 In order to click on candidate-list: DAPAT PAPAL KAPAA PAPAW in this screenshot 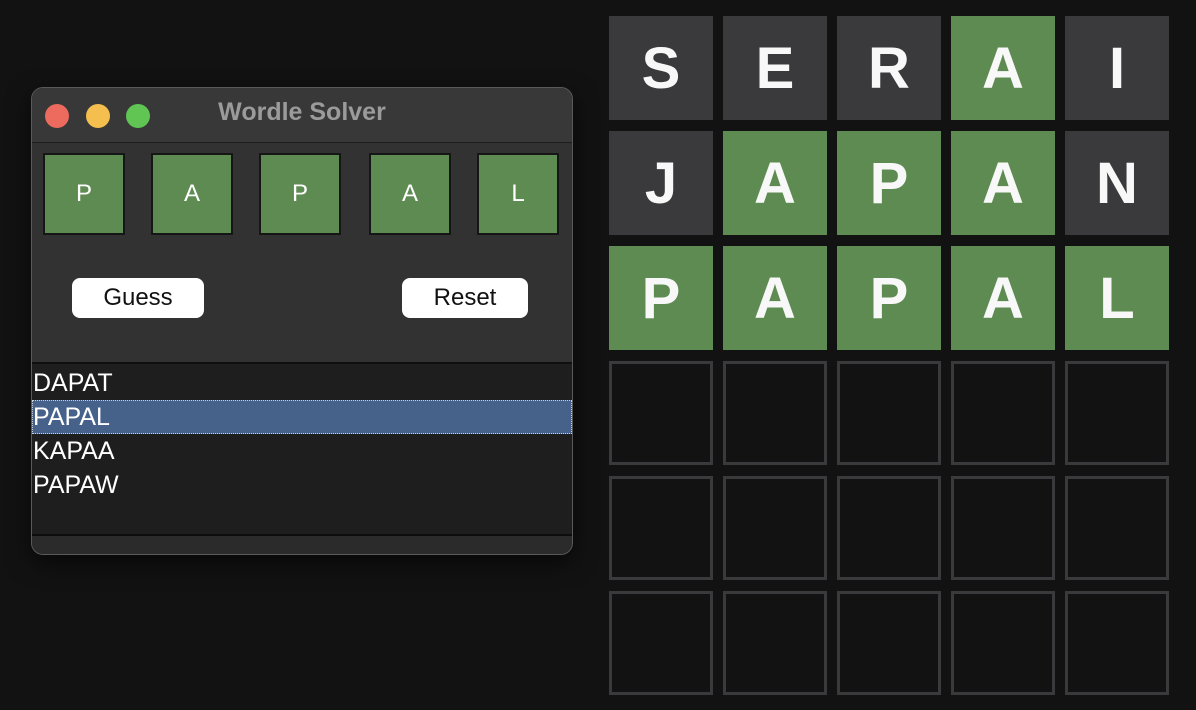, I will do `click(302, 449)`.